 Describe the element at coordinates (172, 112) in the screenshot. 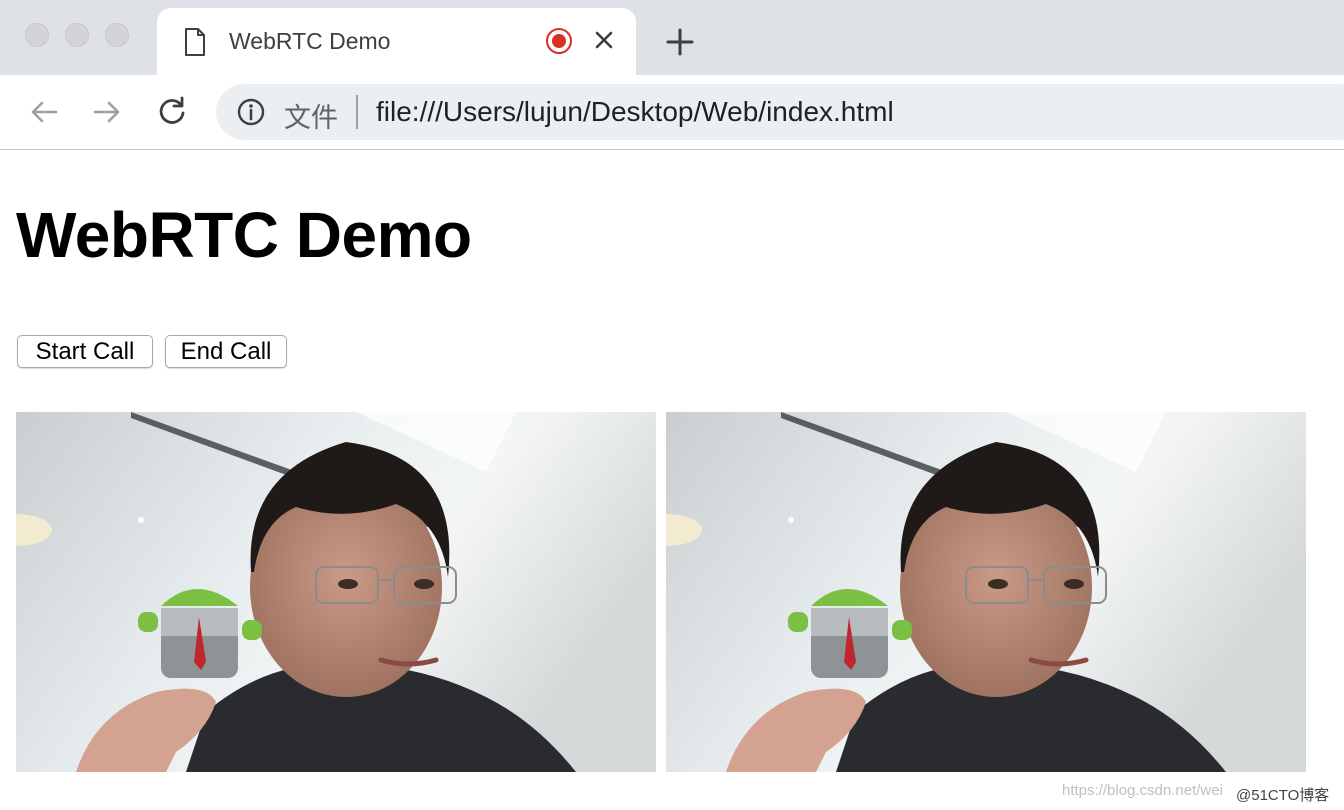

I see `reload-icon` at that location.